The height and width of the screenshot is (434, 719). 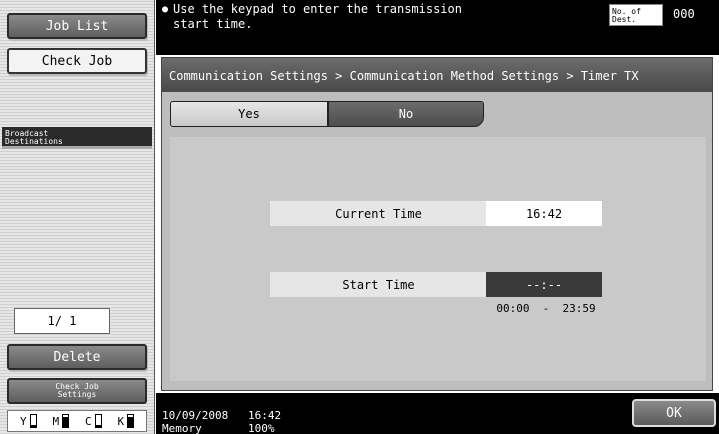 What do you see at coordinates (261, 428) in the screenshot?
I see `memory-value: 100%` at bounding box center [261, 428].